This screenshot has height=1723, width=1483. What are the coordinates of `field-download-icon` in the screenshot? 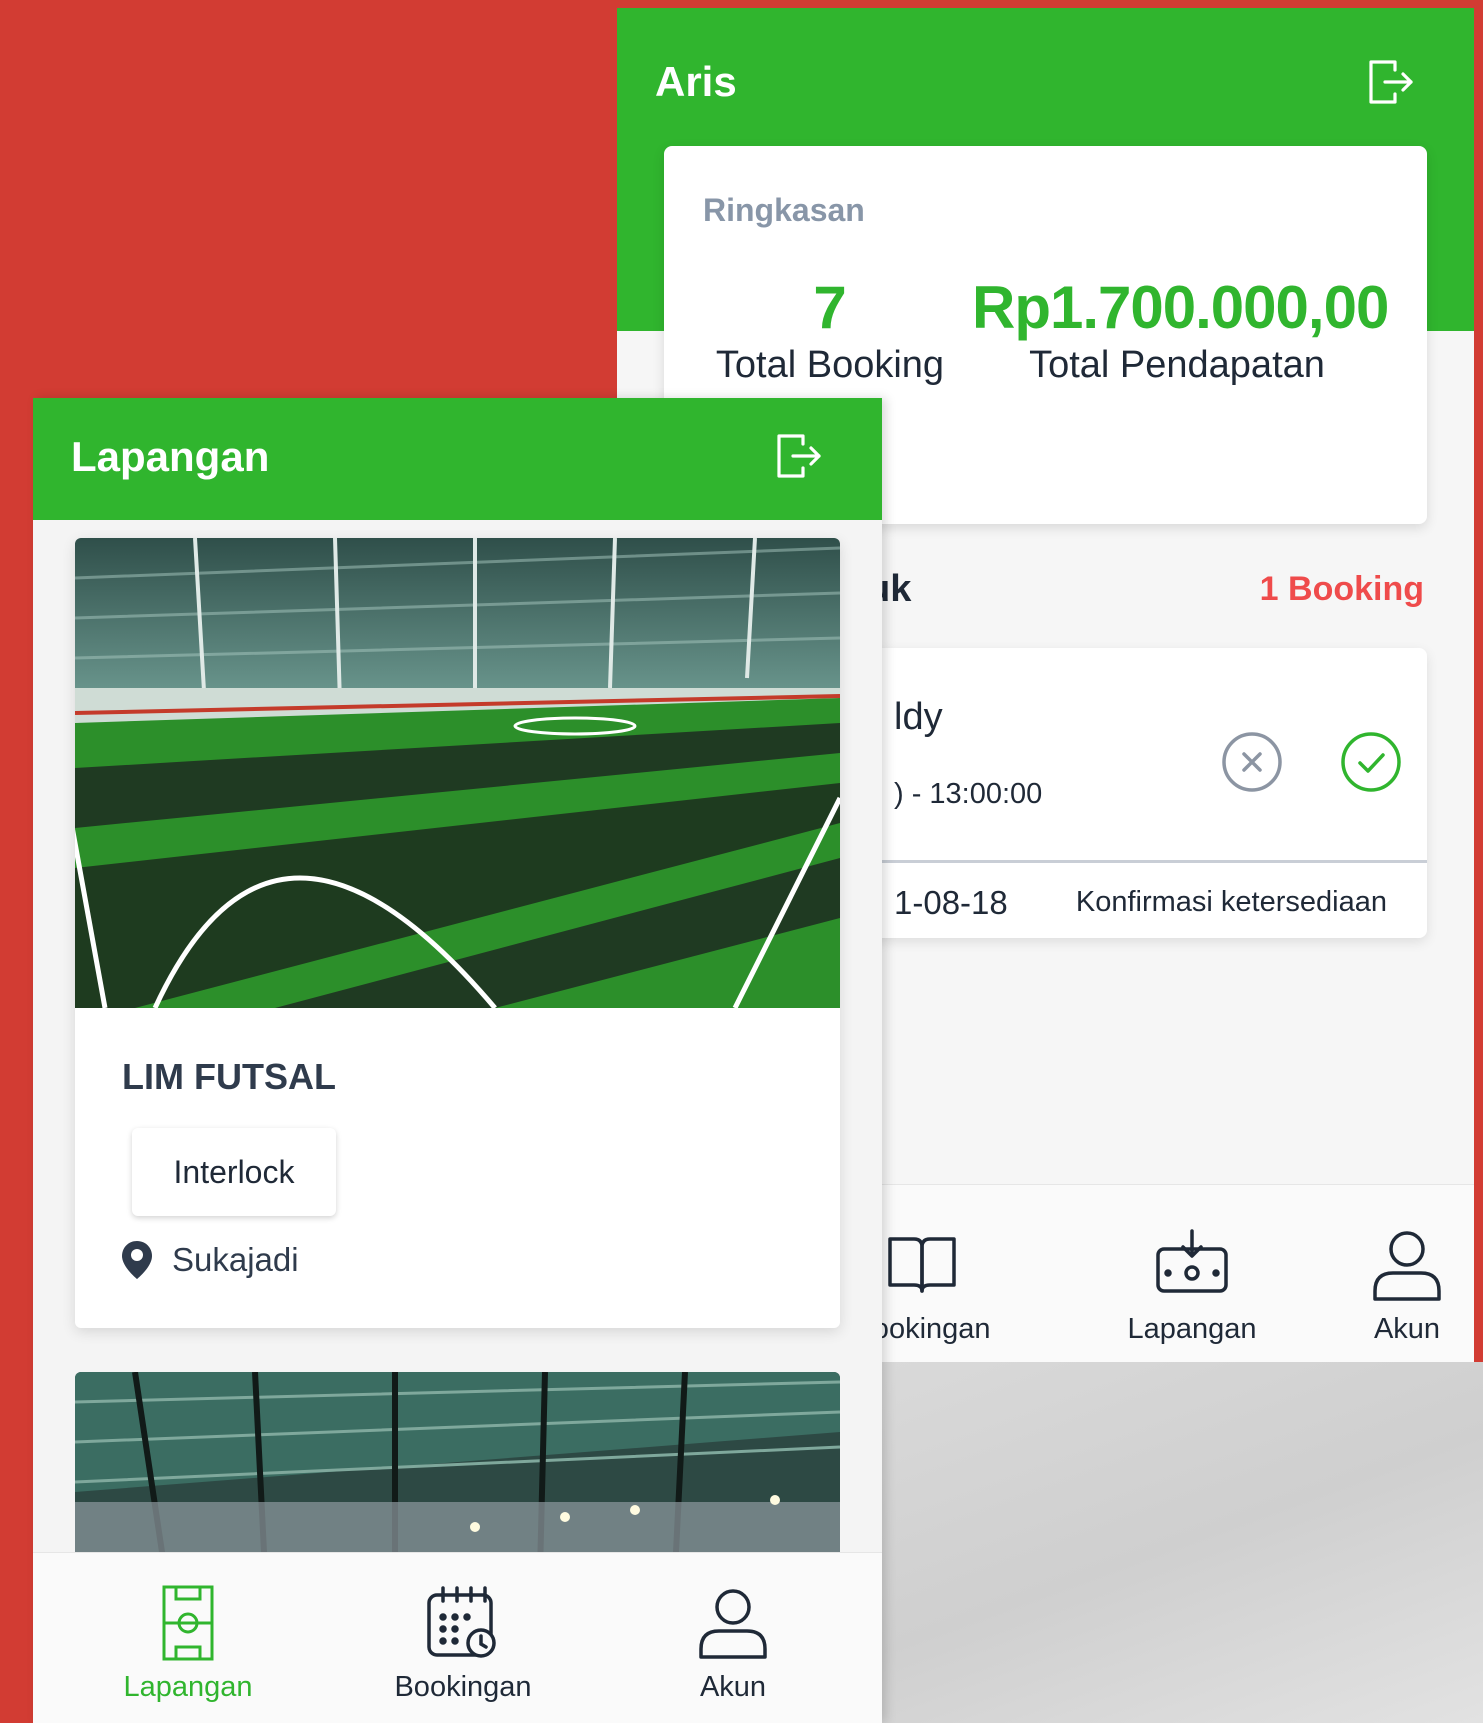 It's located at (1192, 1265).